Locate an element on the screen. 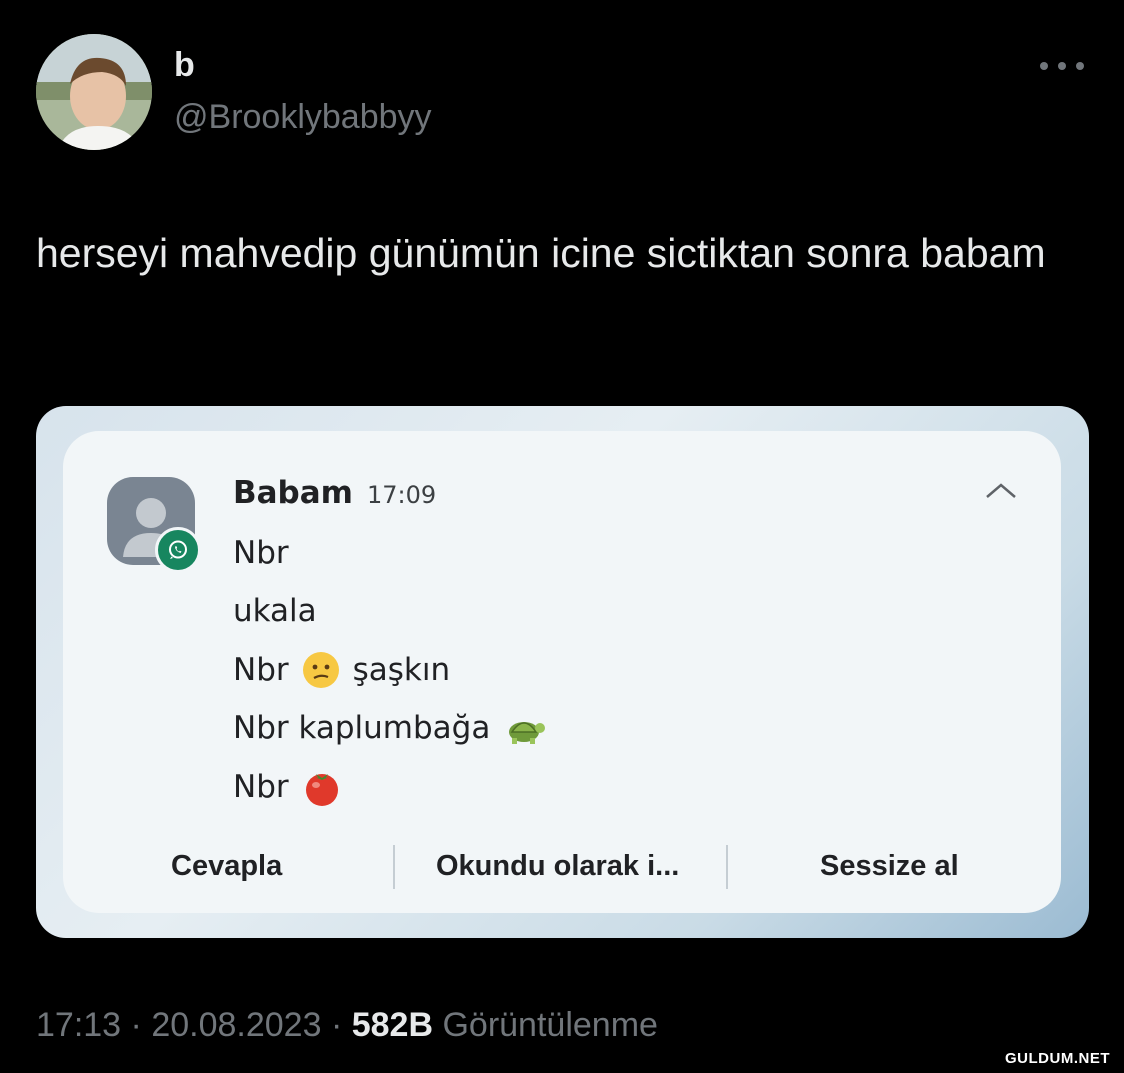 This screenshot has height=1073, width=1124. whatsapp-icon is located at coordinates (178, 550).